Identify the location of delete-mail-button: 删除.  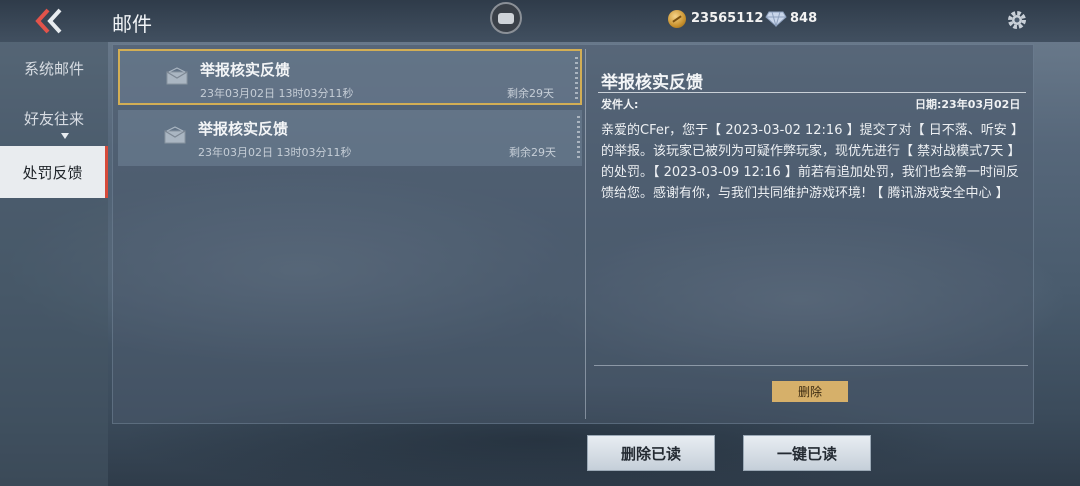
(810, 391).